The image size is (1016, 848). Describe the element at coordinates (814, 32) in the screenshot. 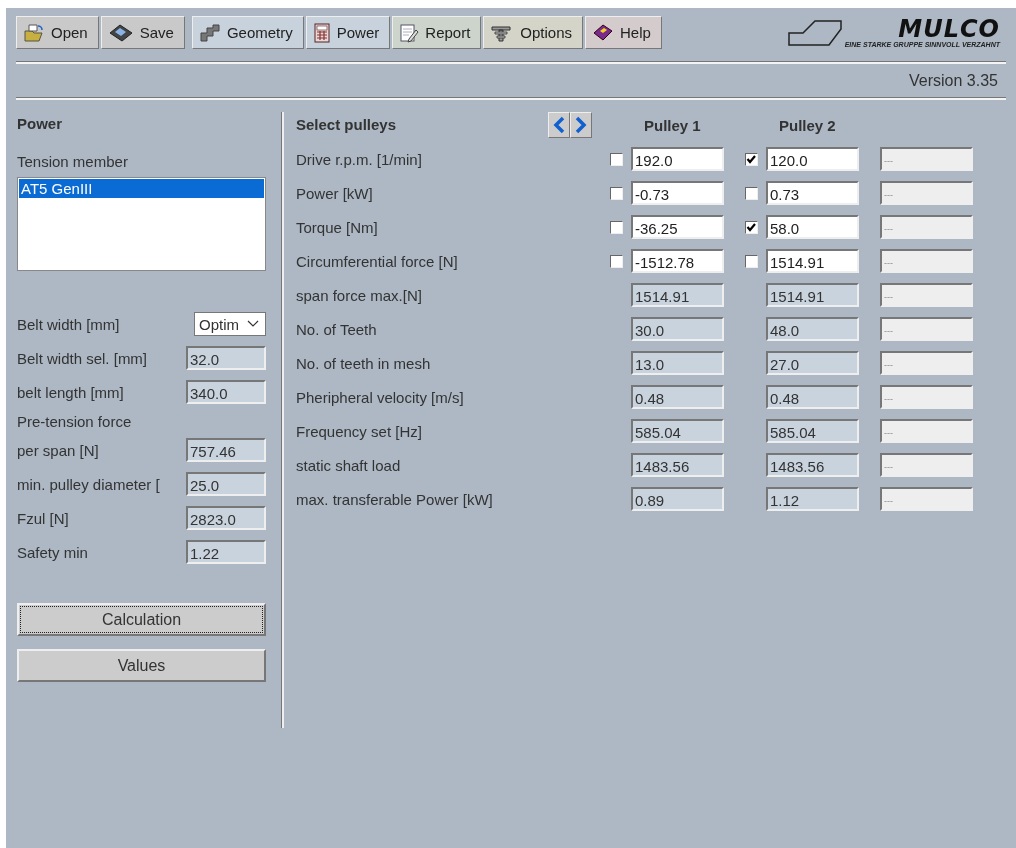

I see `logo-outline-icon` at that location.